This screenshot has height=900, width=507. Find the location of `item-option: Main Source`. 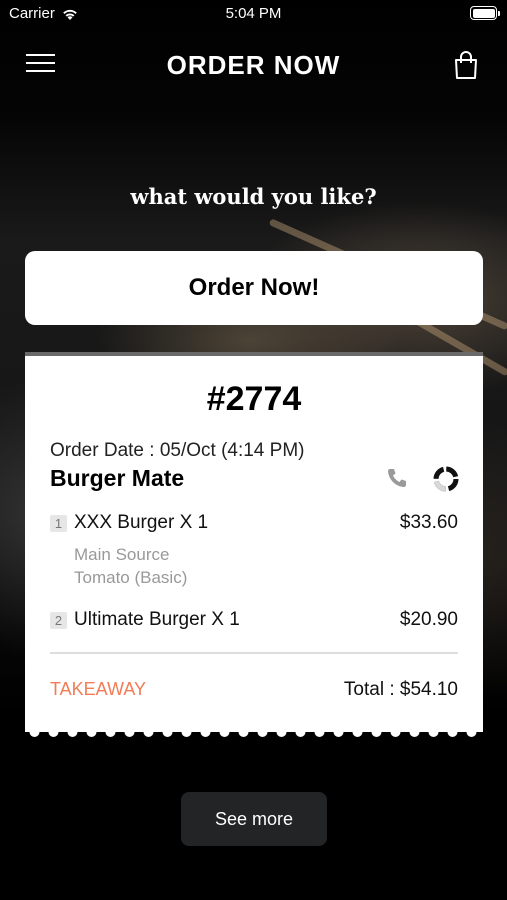

item-option: Main Source is located at coordinates (122, 554).